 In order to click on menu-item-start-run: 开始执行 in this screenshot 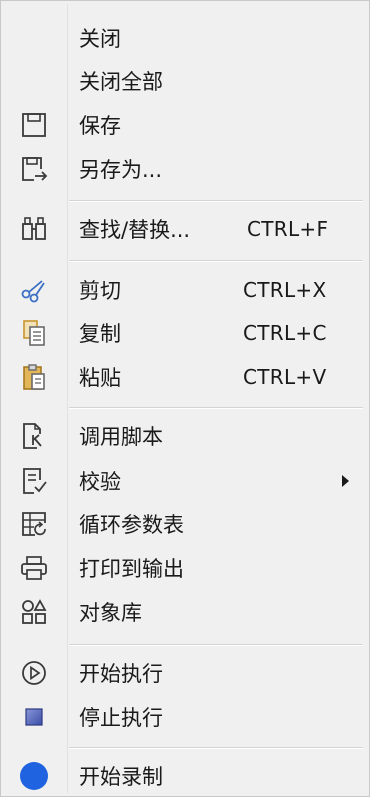, I will do `click(185, 673)`.